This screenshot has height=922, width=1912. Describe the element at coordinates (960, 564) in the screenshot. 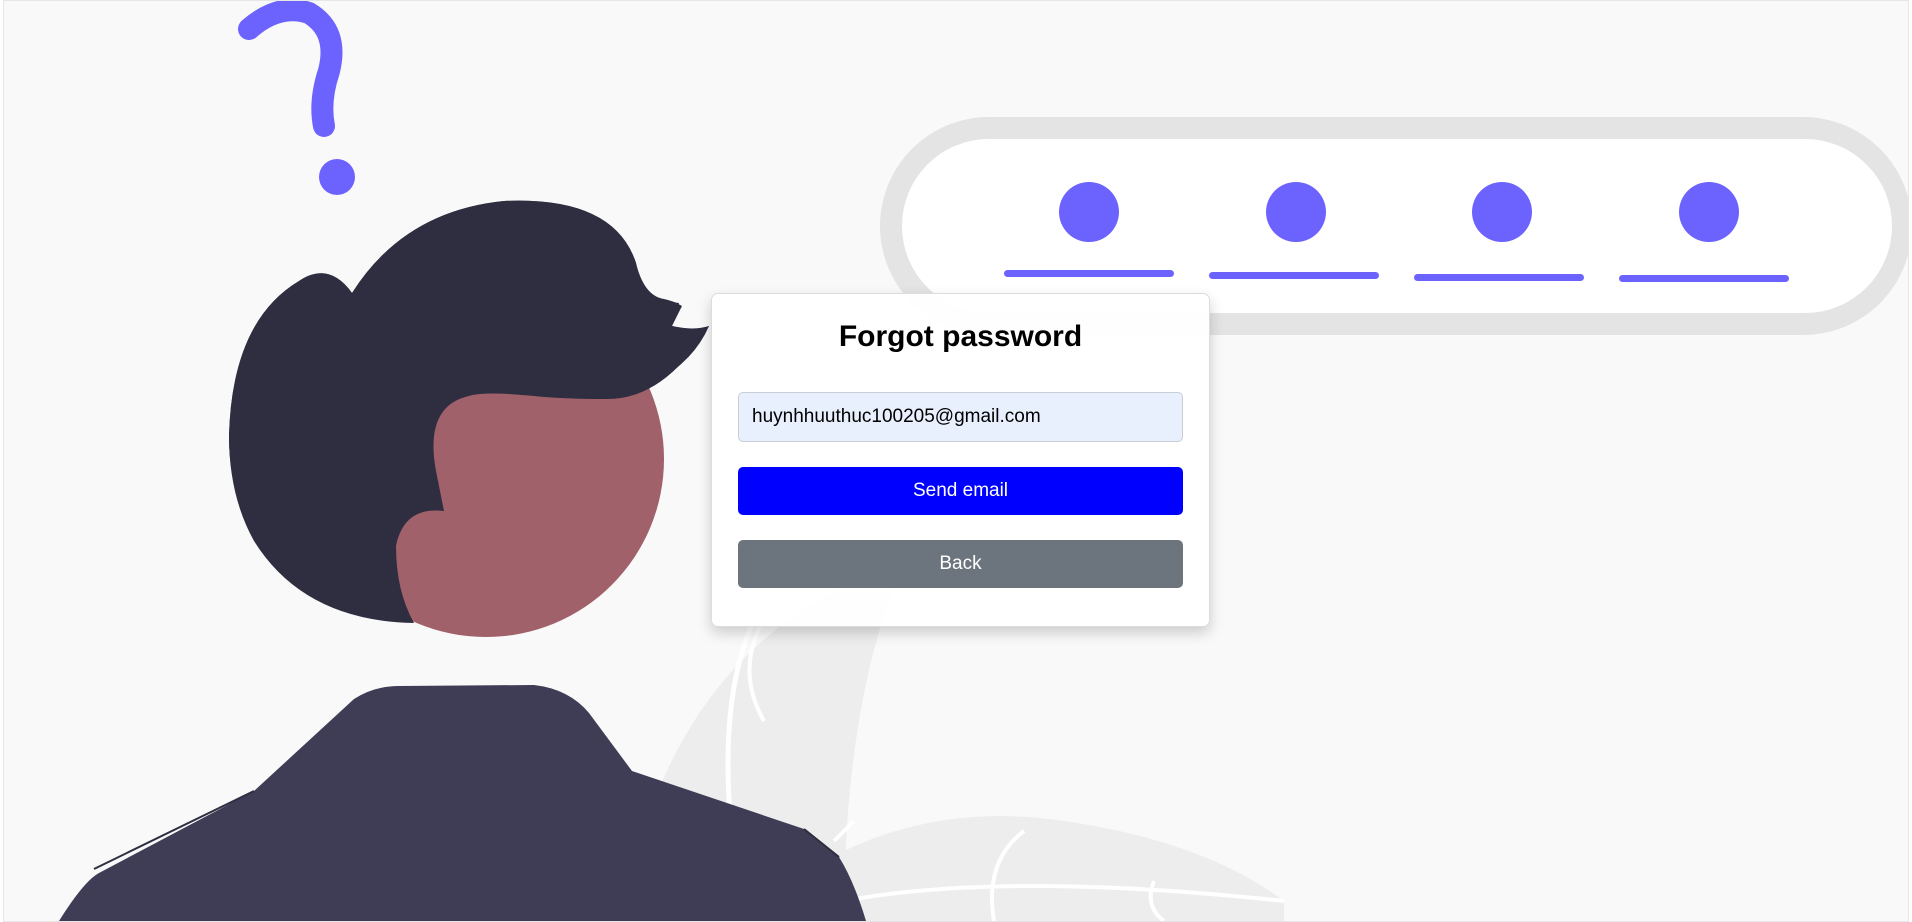

I see `back-button: Back` at that location.